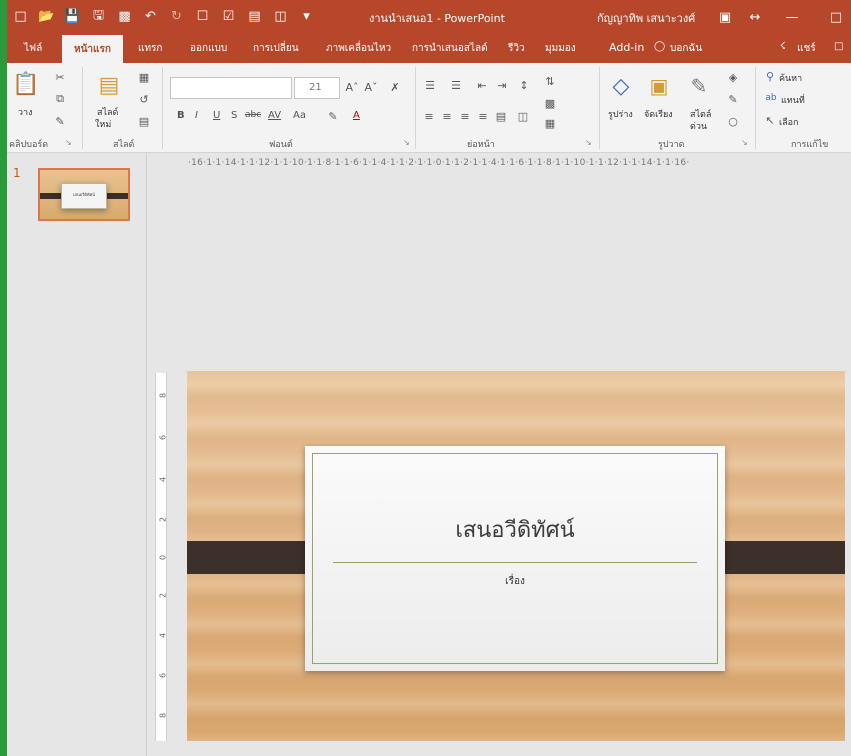  What do you see at coordinates (234, 115) in the screenshot?
I see `shadow-button: S` at bounding box center [234, 115].